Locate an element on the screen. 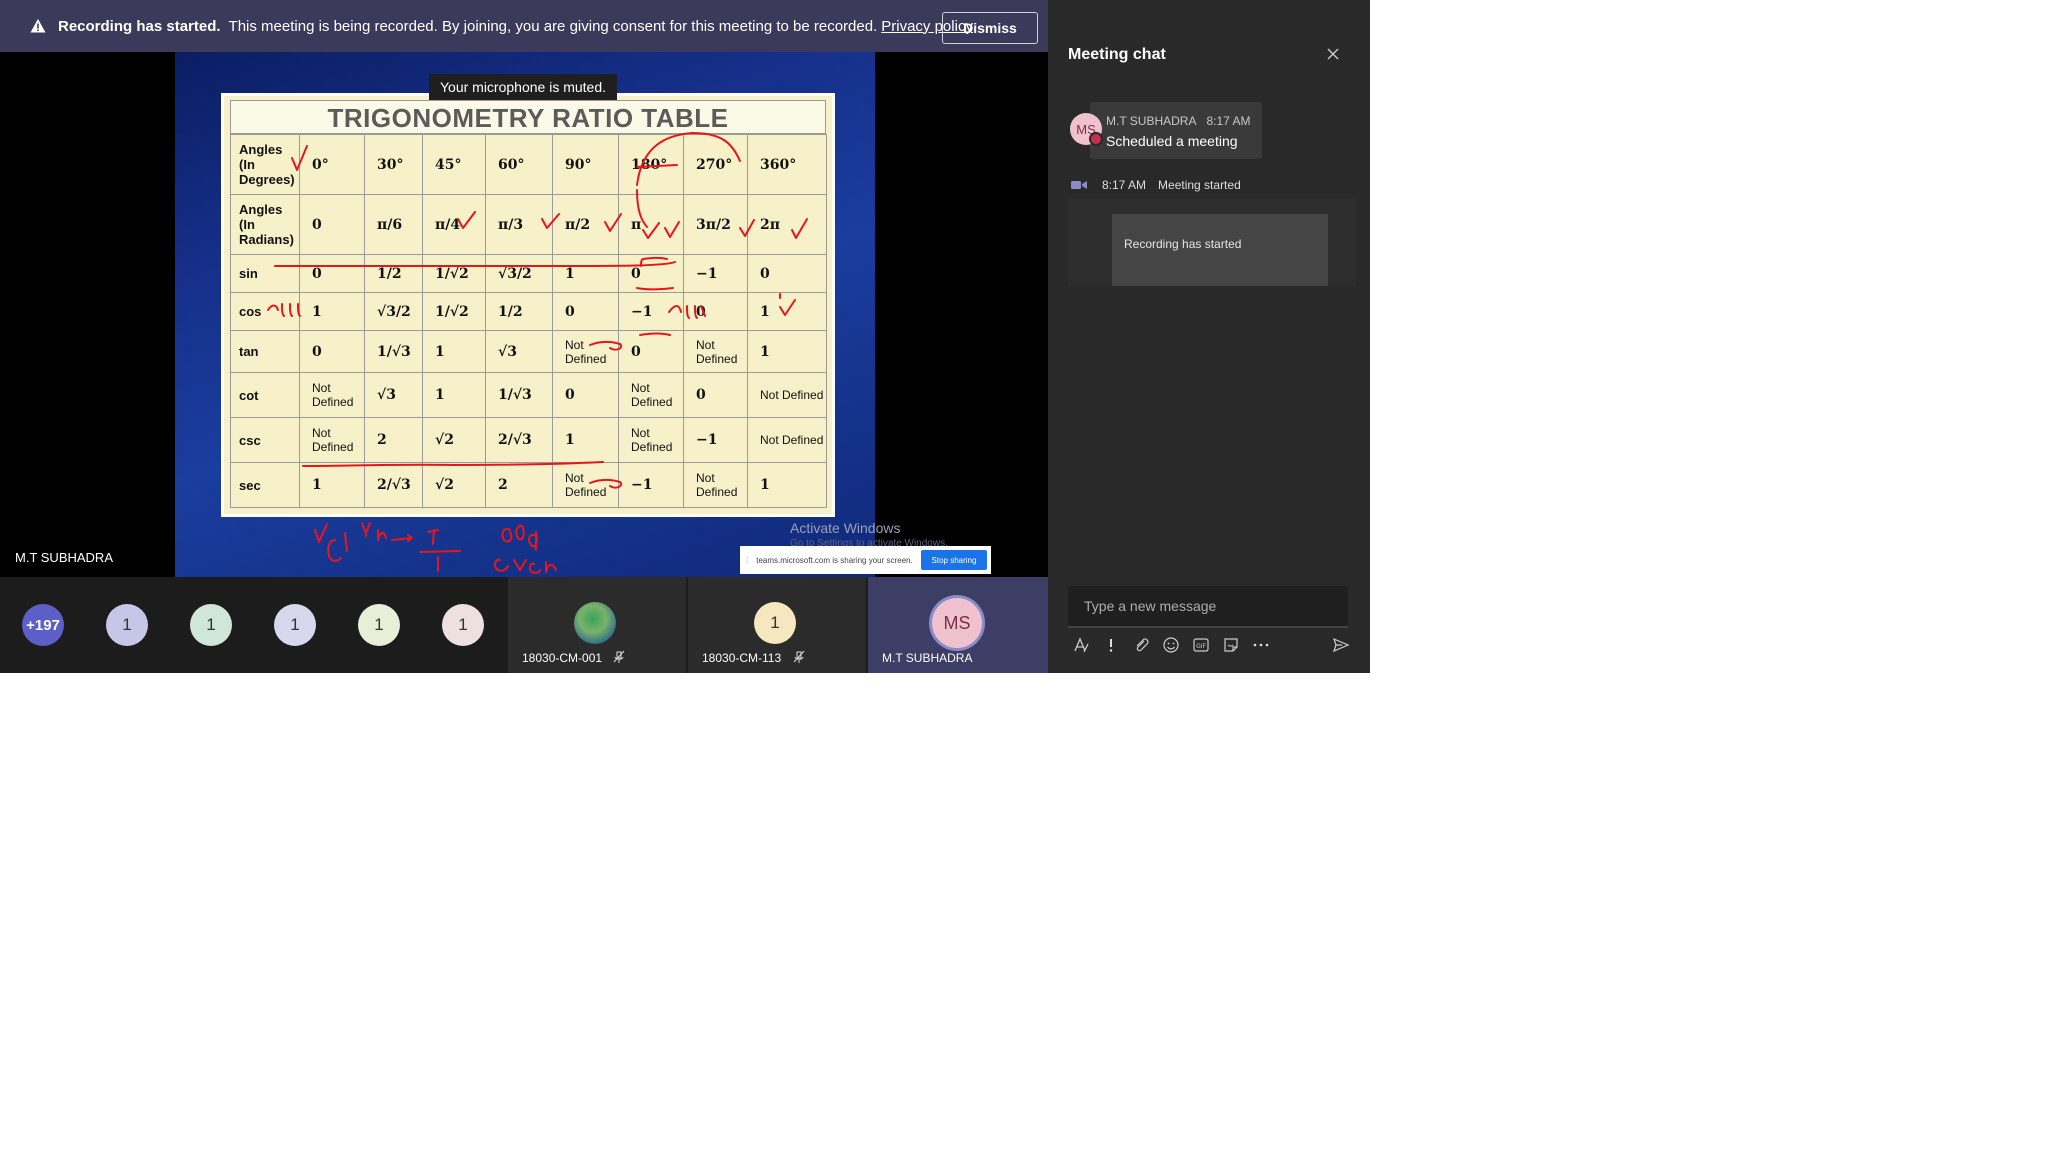 This screenshot has width=2049, height=1152. more-options-icon is located at coordinates (1261, 645).